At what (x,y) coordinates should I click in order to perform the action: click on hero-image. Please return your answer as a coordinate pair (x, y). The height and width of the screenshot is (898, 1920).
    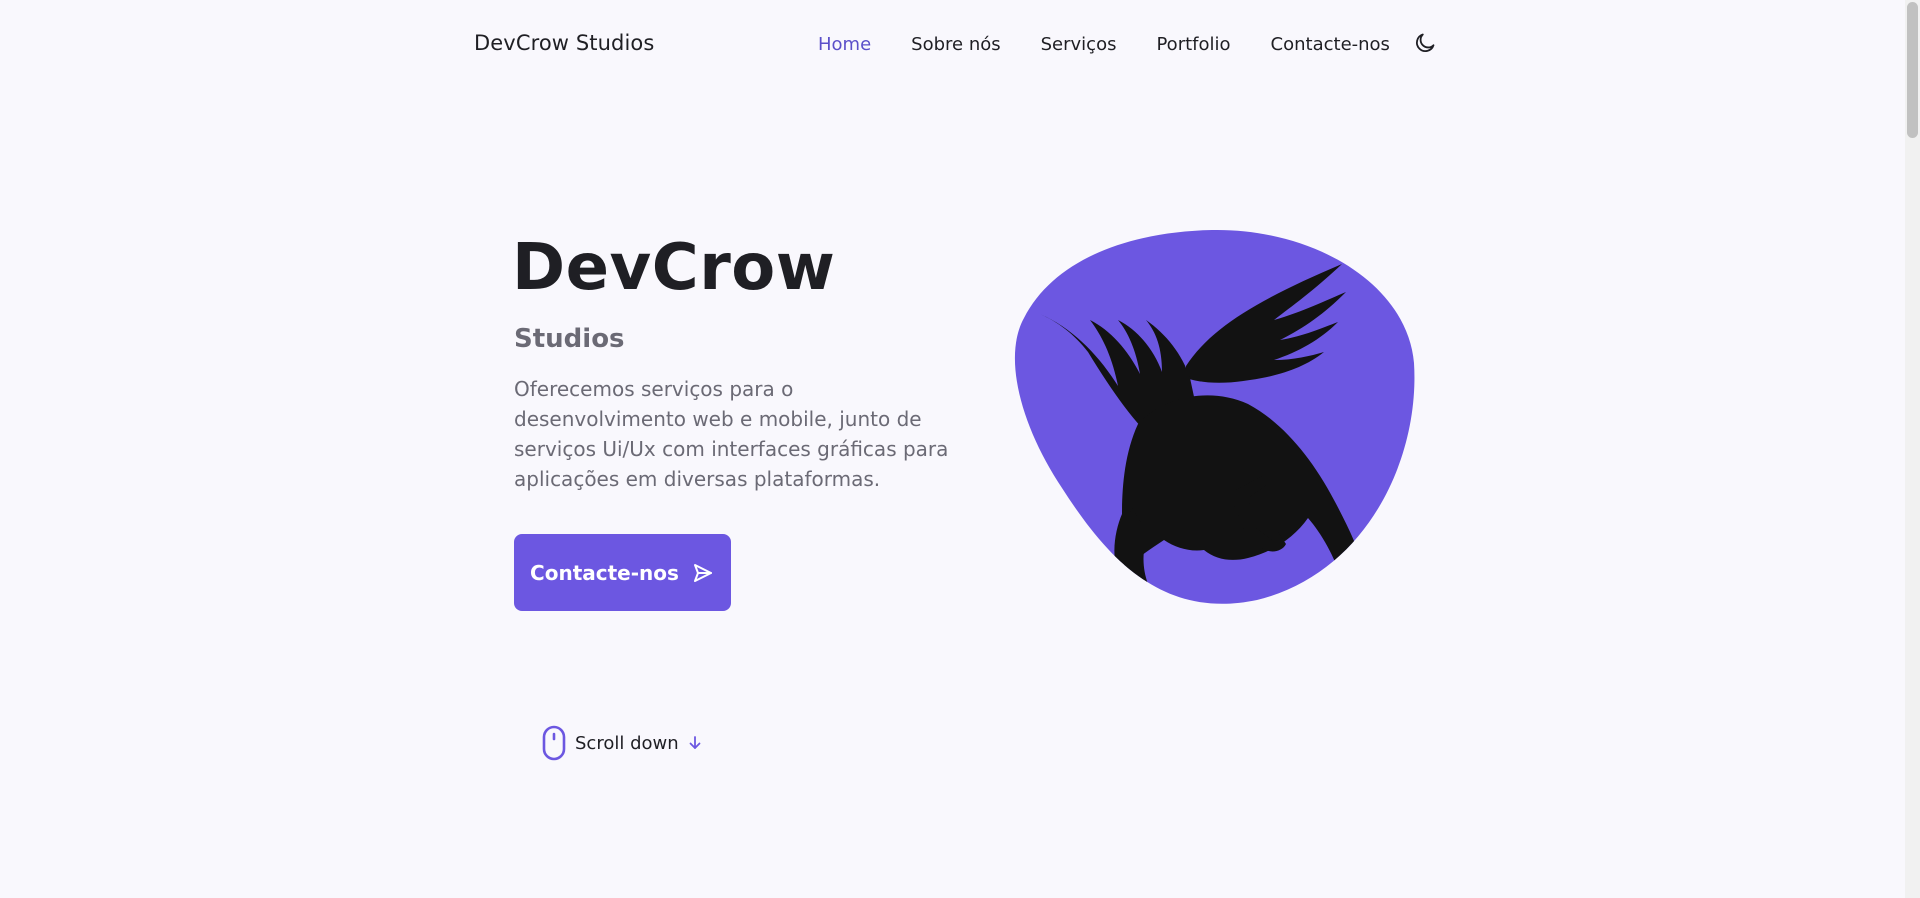
    Looking at the image, I should click on (1214, 416).